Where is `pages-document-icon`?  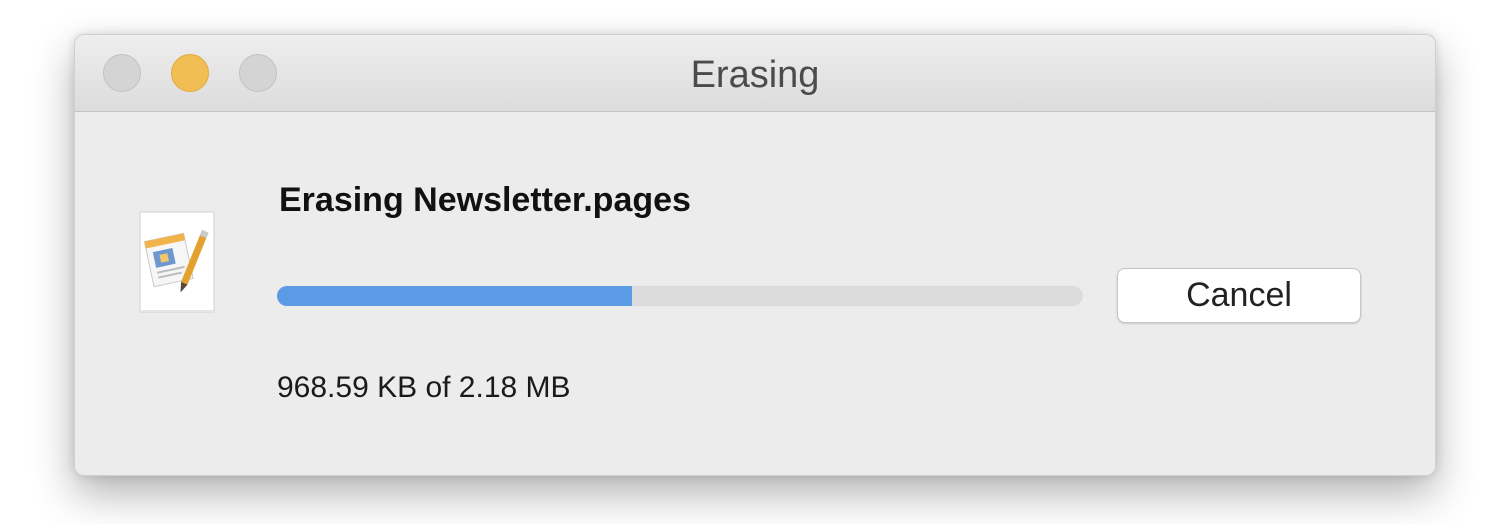 pages-document-icon is located at coordinates (177, 262).